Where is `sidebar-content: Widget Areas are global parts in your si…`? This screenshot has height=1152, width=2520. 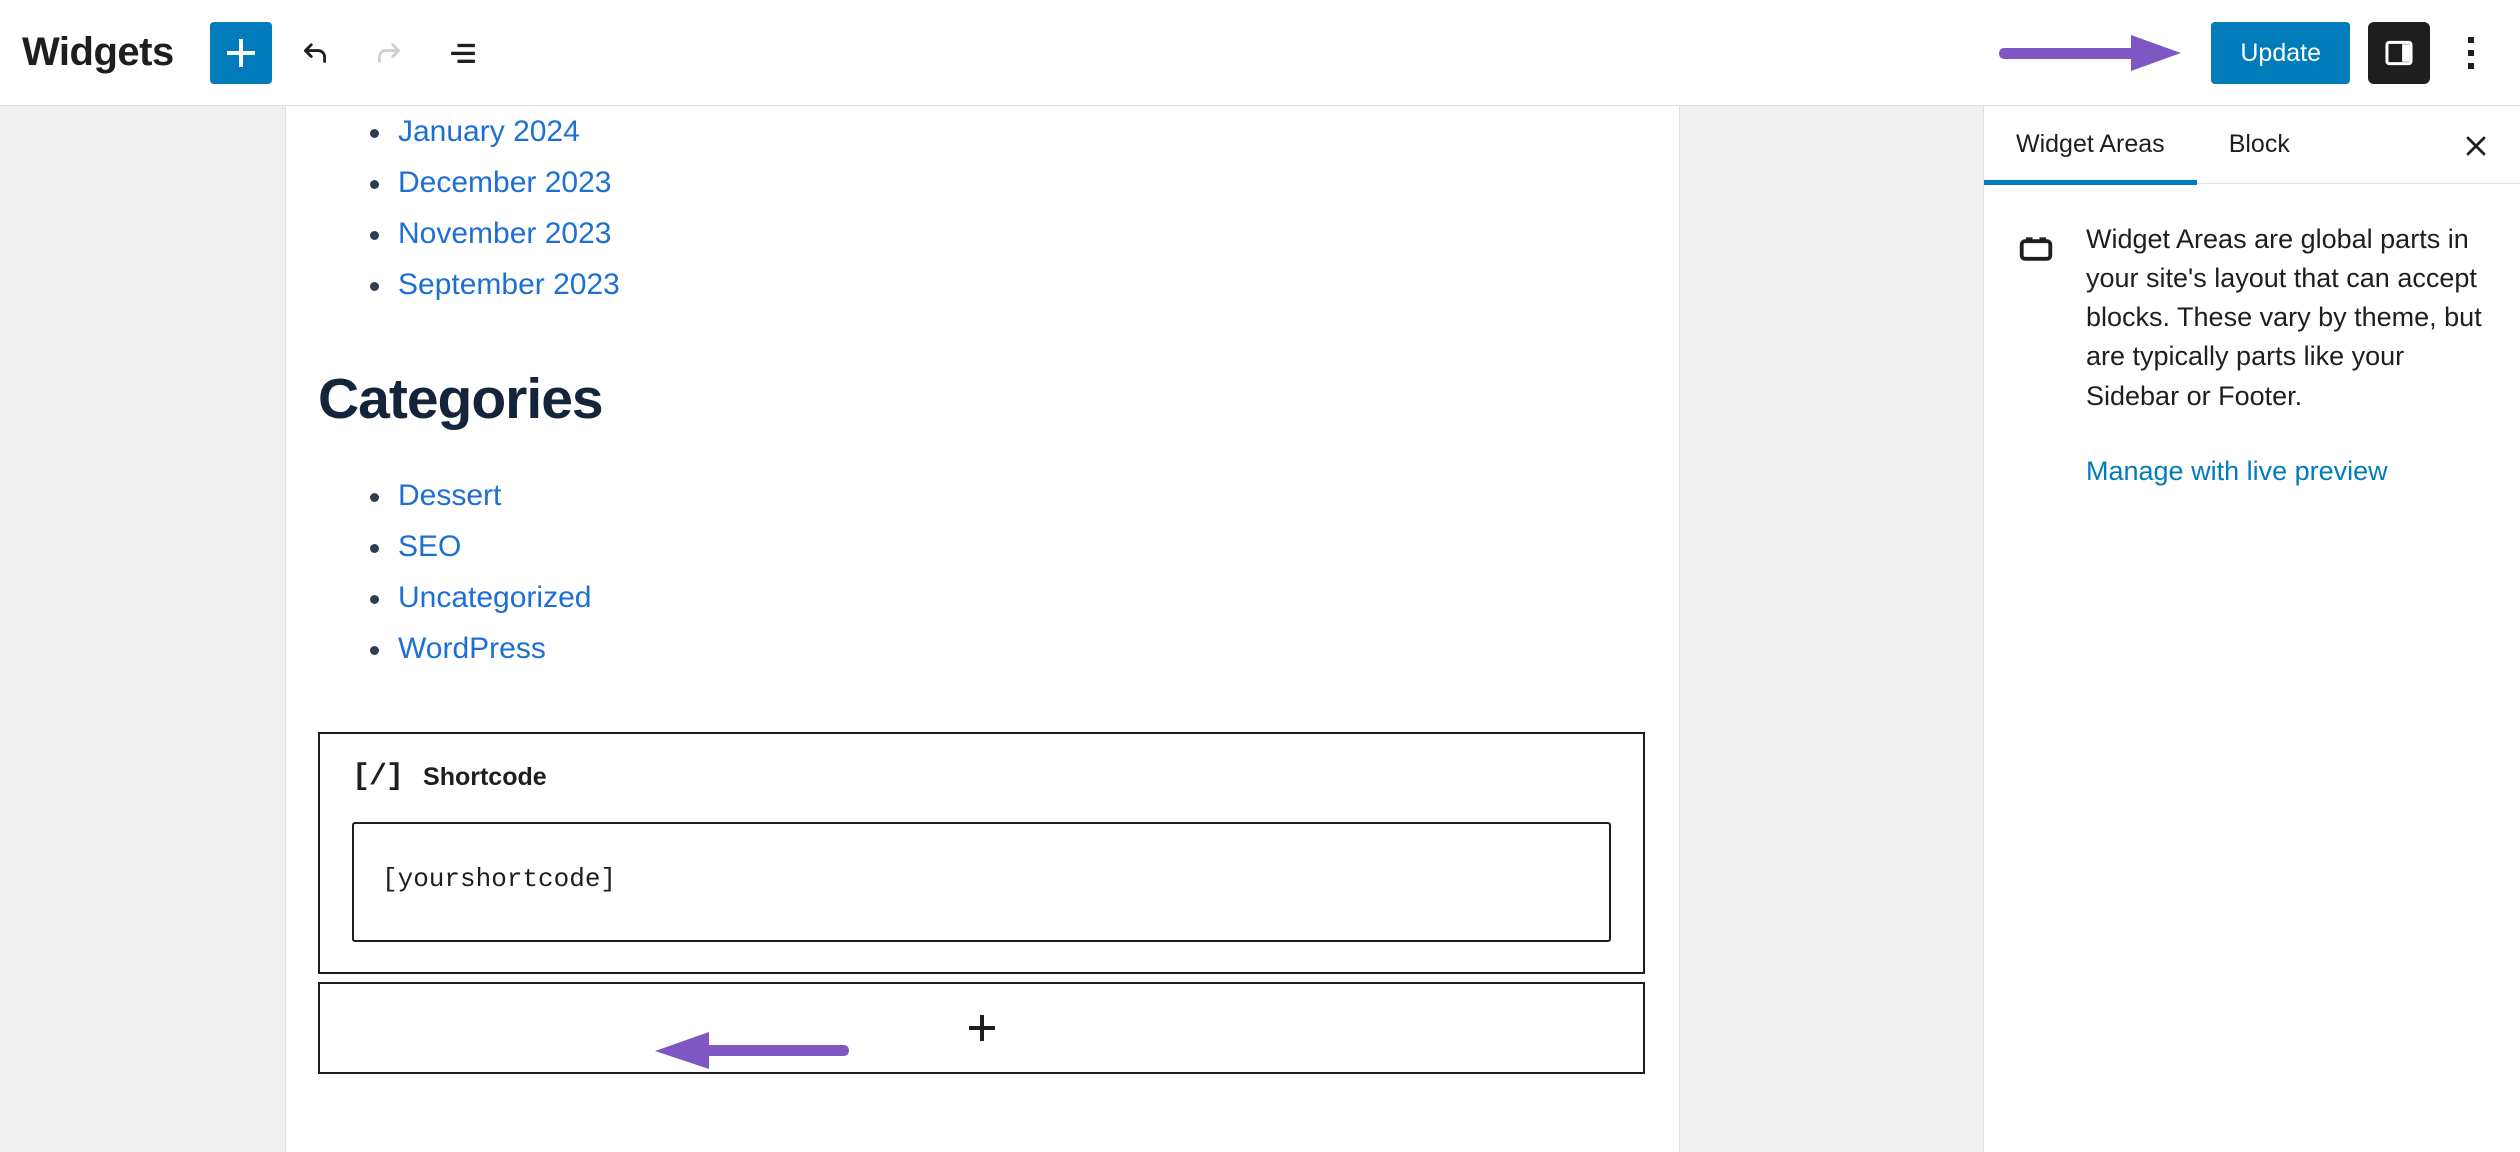
sidebar-content: Widget Areas are global parts in your si… is located at coordinates (2252, 335).